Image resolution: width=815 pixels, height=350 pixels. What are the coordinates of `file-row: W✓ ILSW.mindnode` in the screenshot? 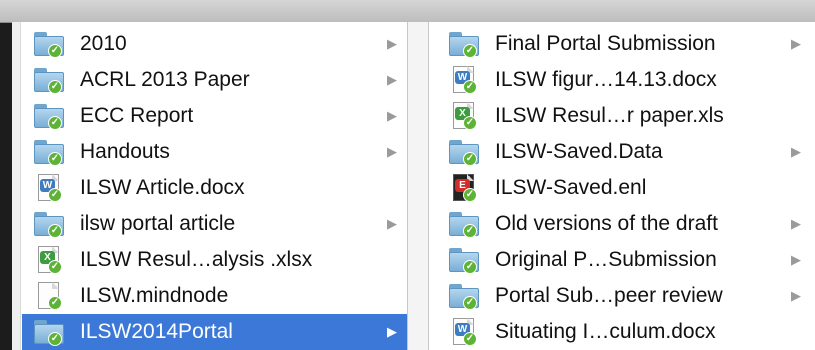 It's located at (214, 296).